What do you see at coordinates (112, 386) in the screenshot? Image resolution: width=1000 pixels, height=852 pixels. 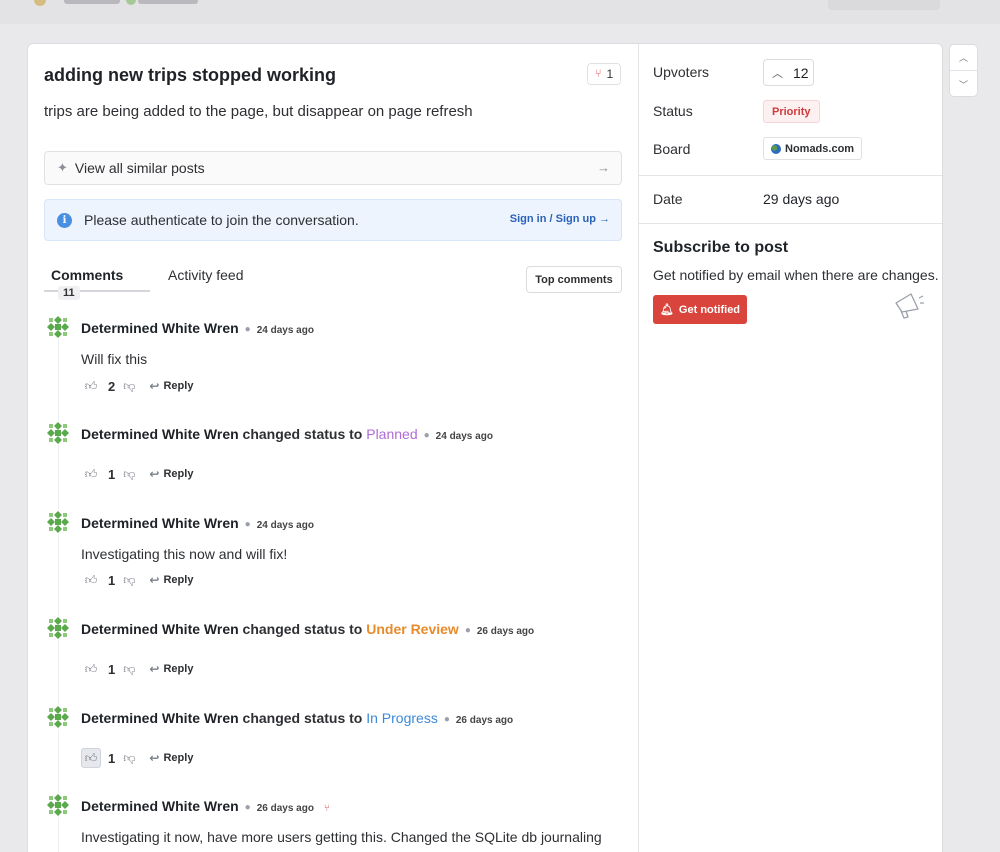 I see `vote-count: 2` at bounding box center [112, 386].